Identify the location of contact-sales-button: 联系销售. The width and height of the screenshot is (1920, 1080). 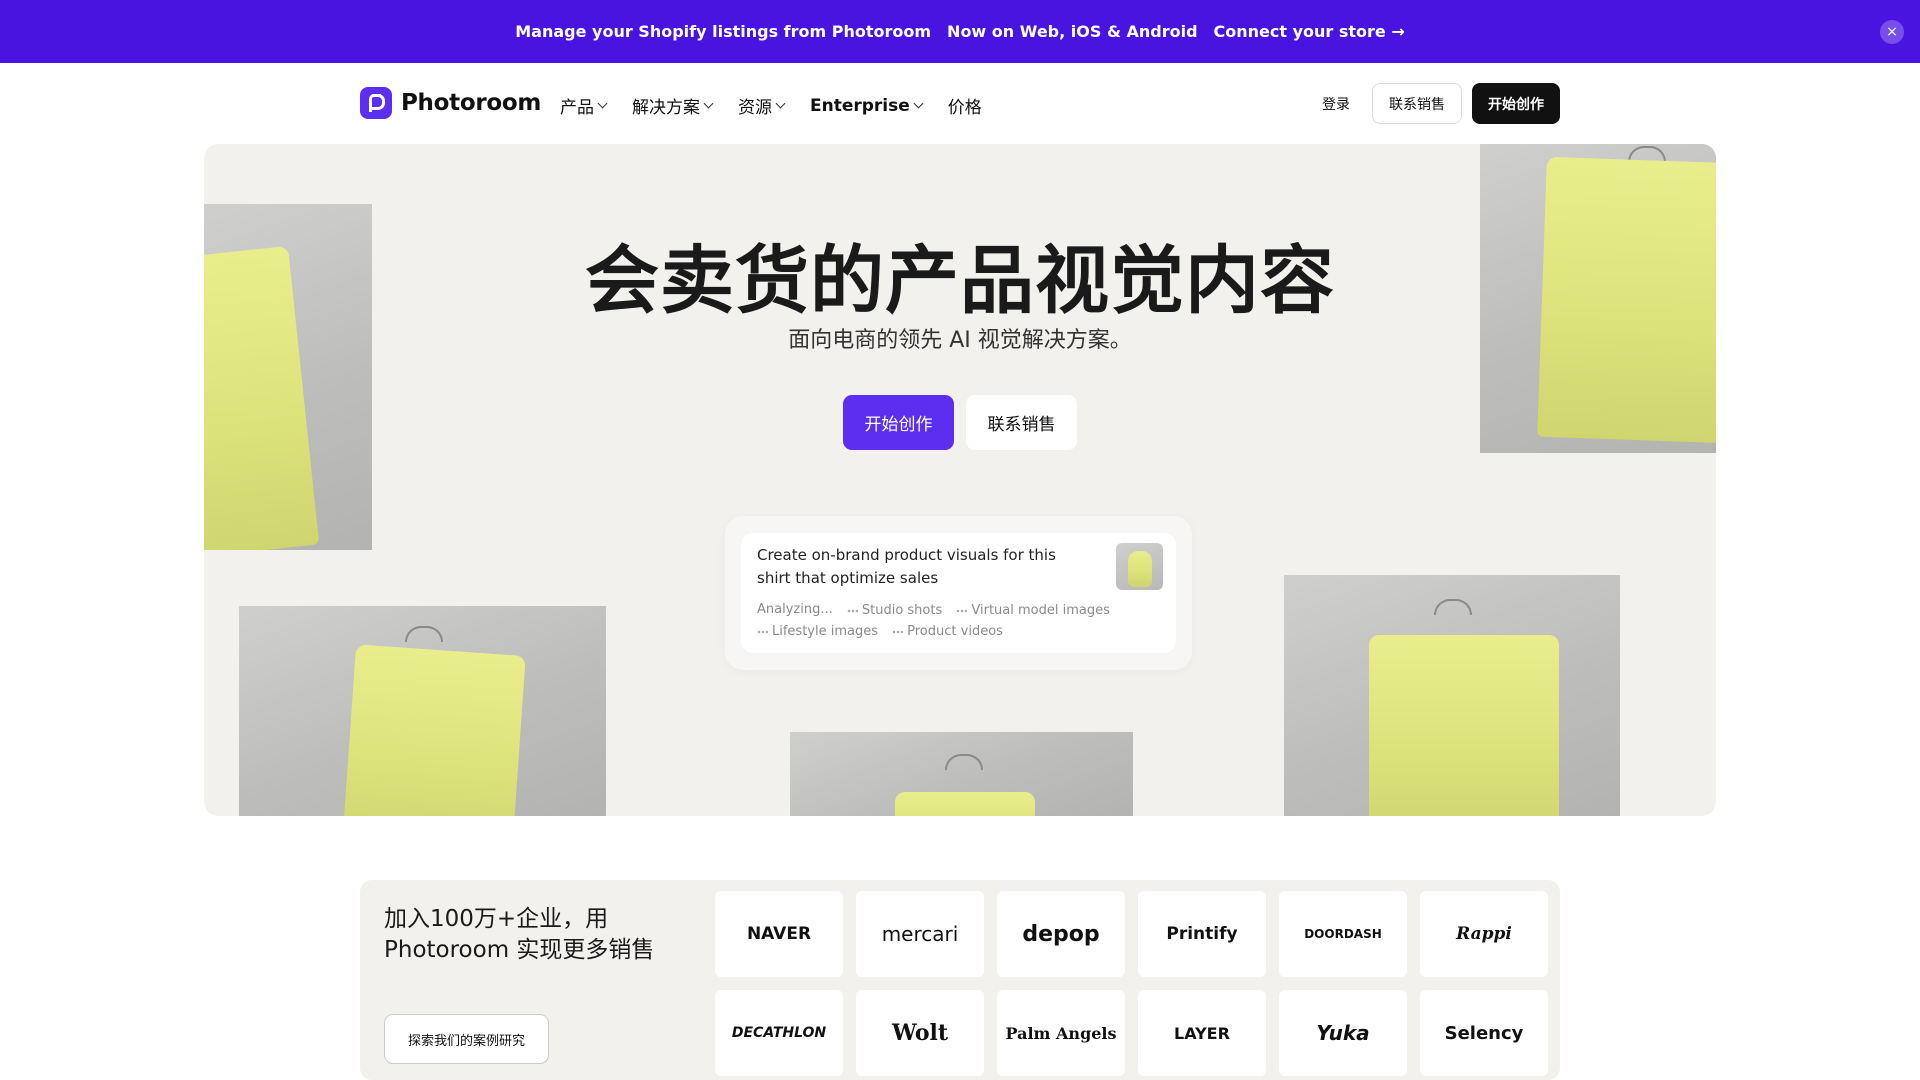
(1417, 103).